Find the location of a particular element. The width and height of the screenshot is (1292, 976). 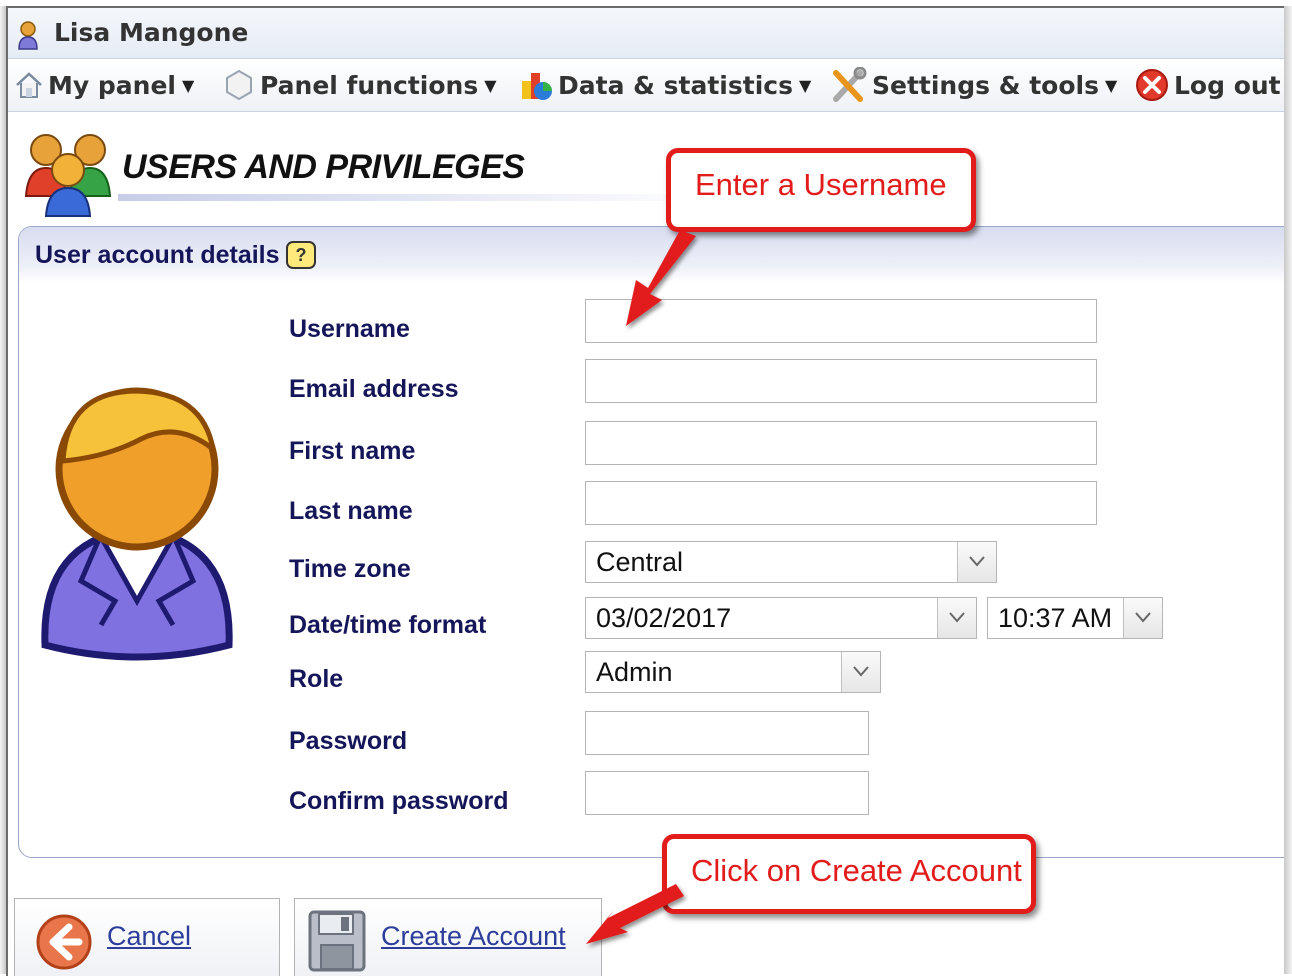

arrow-to-username is located at coordinates (661, 278).